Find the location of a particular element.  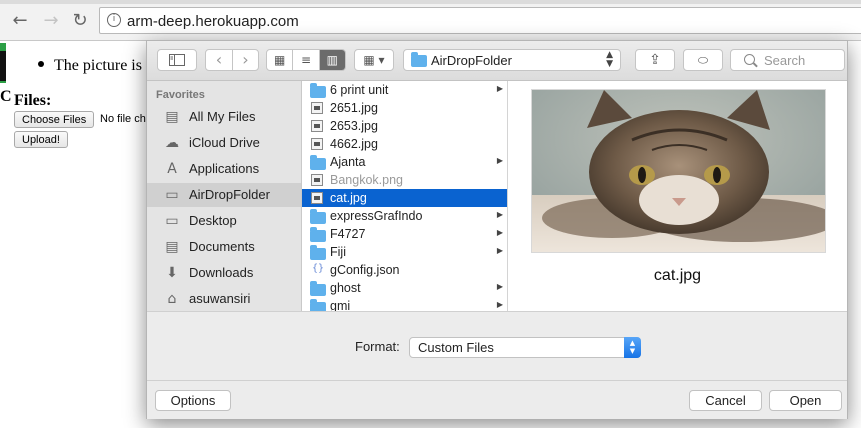

file-name: expressGrafIndo is located at coordinates (376, 216).